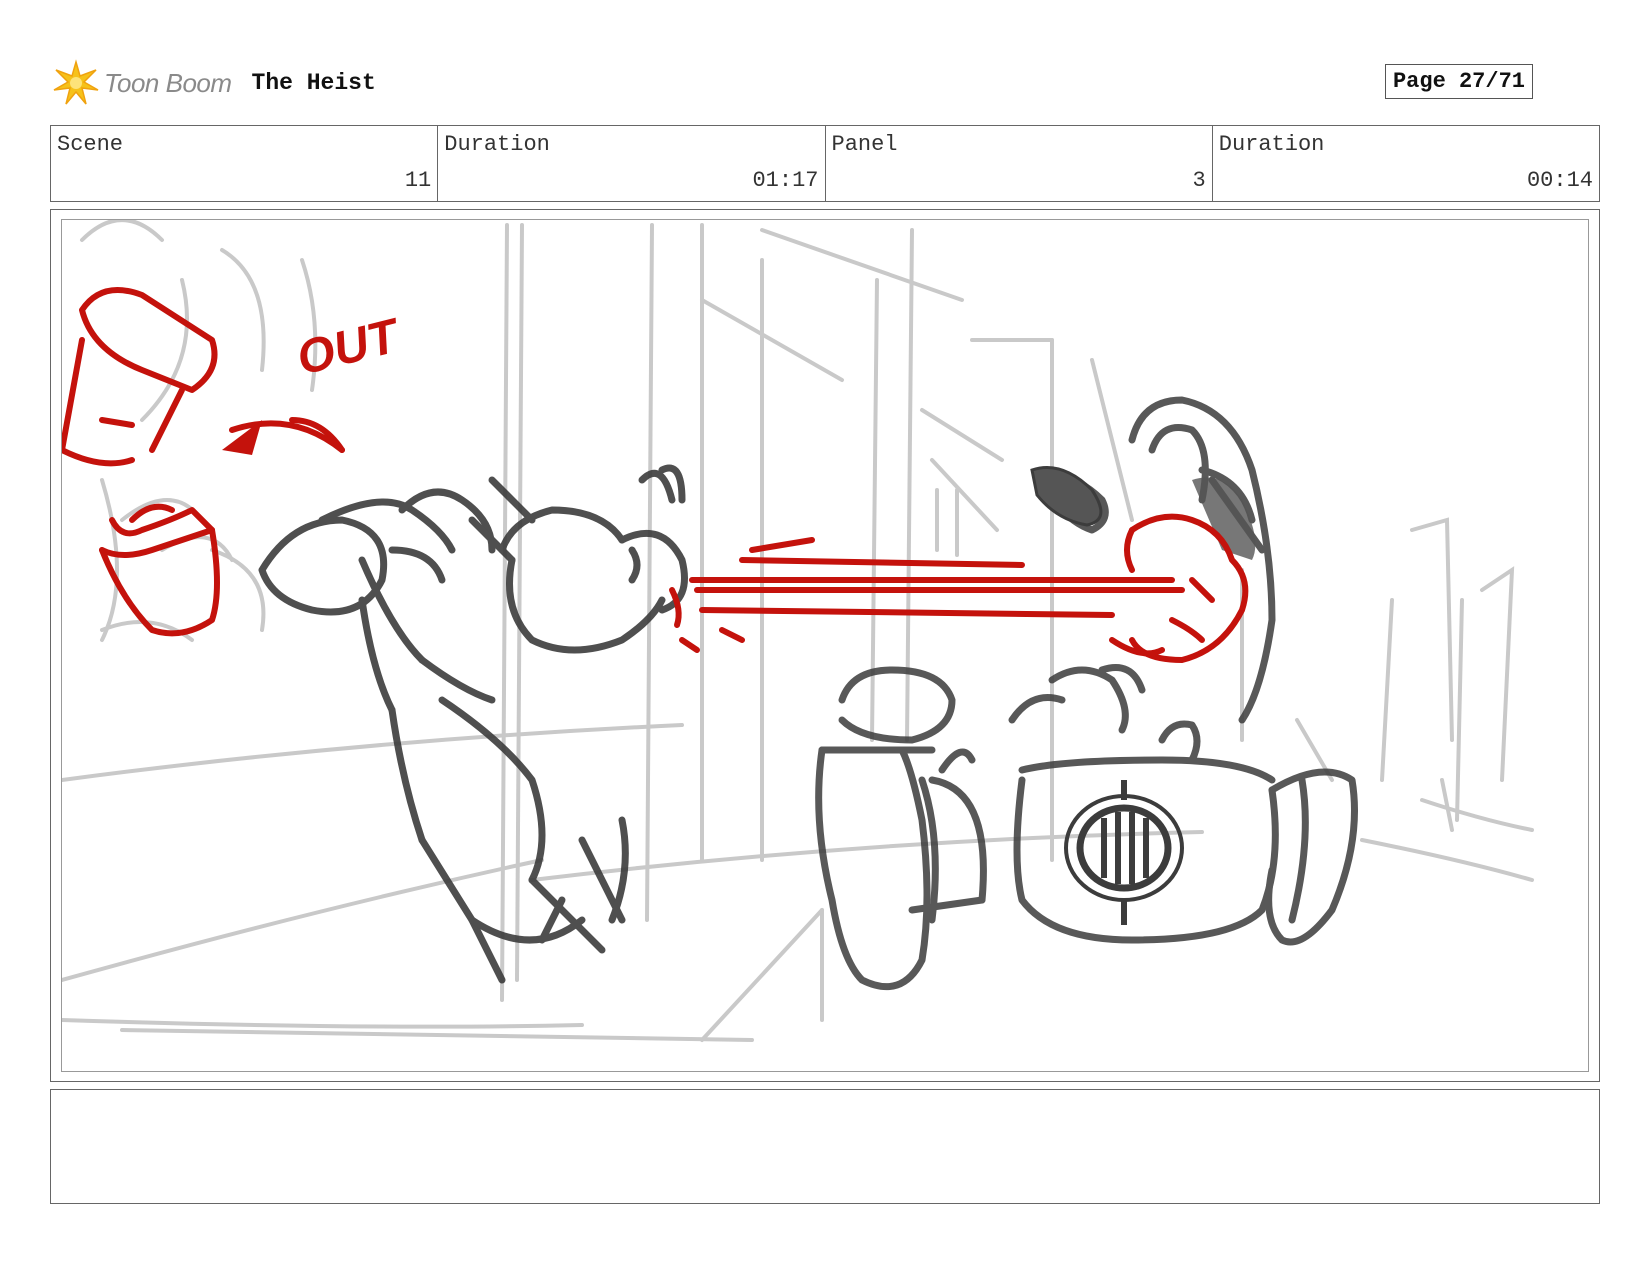  I want to click on scene-cell: Scene 11, so click(245, 163).